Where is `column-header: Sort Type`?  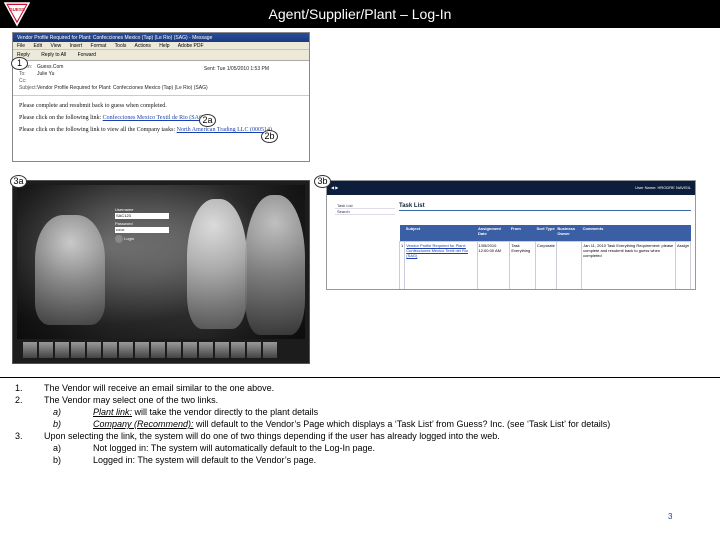
column-header: Sort Type is located at coordinates (546, 233).